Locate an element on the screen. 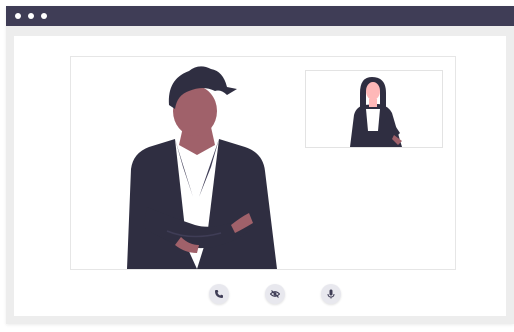 The width and height of the screenshot is (514, 332). phone-icon is located at coordinates (219, 294).